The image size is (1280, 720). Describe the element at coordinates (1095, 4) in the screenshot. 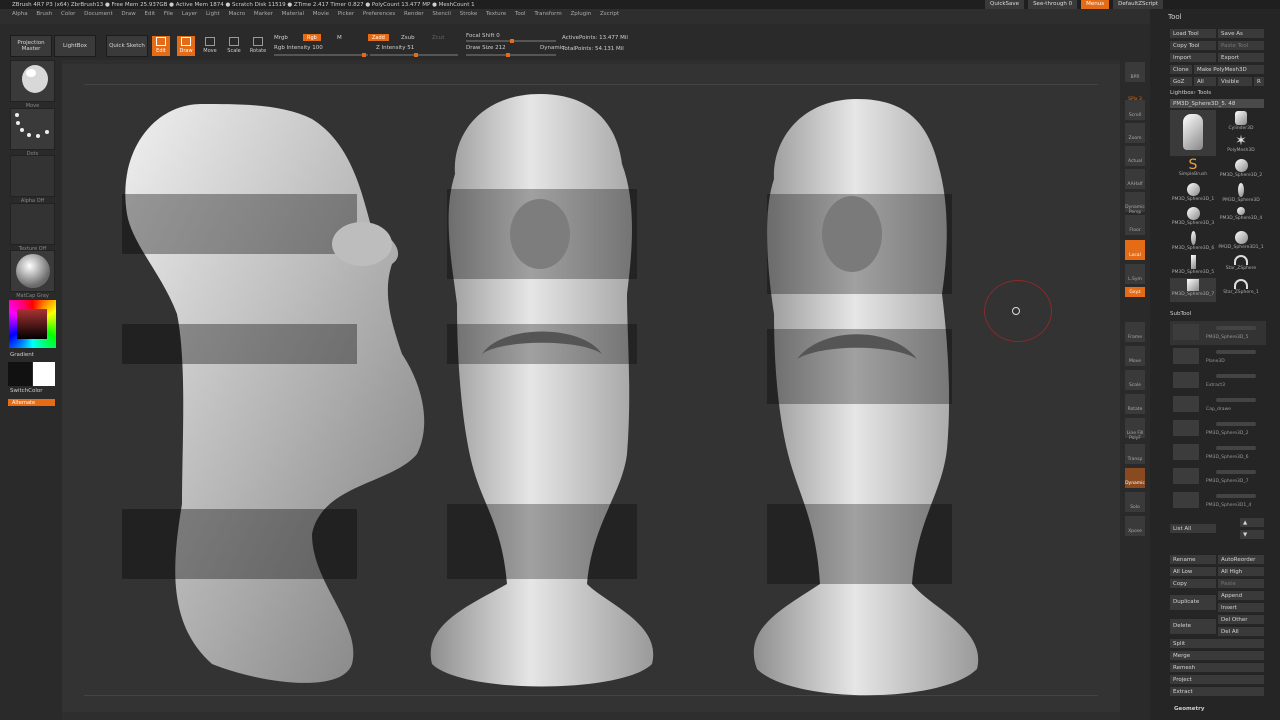

I see `menus-button: Menus` at that location.